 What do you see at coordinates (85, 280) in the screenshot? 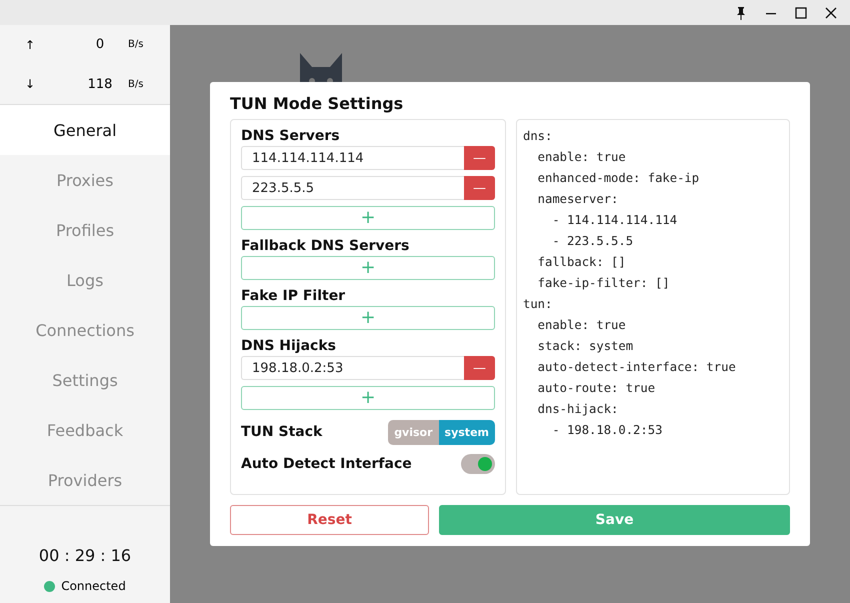
I see `nav-item: Logs` at bounding box center [85, 280].